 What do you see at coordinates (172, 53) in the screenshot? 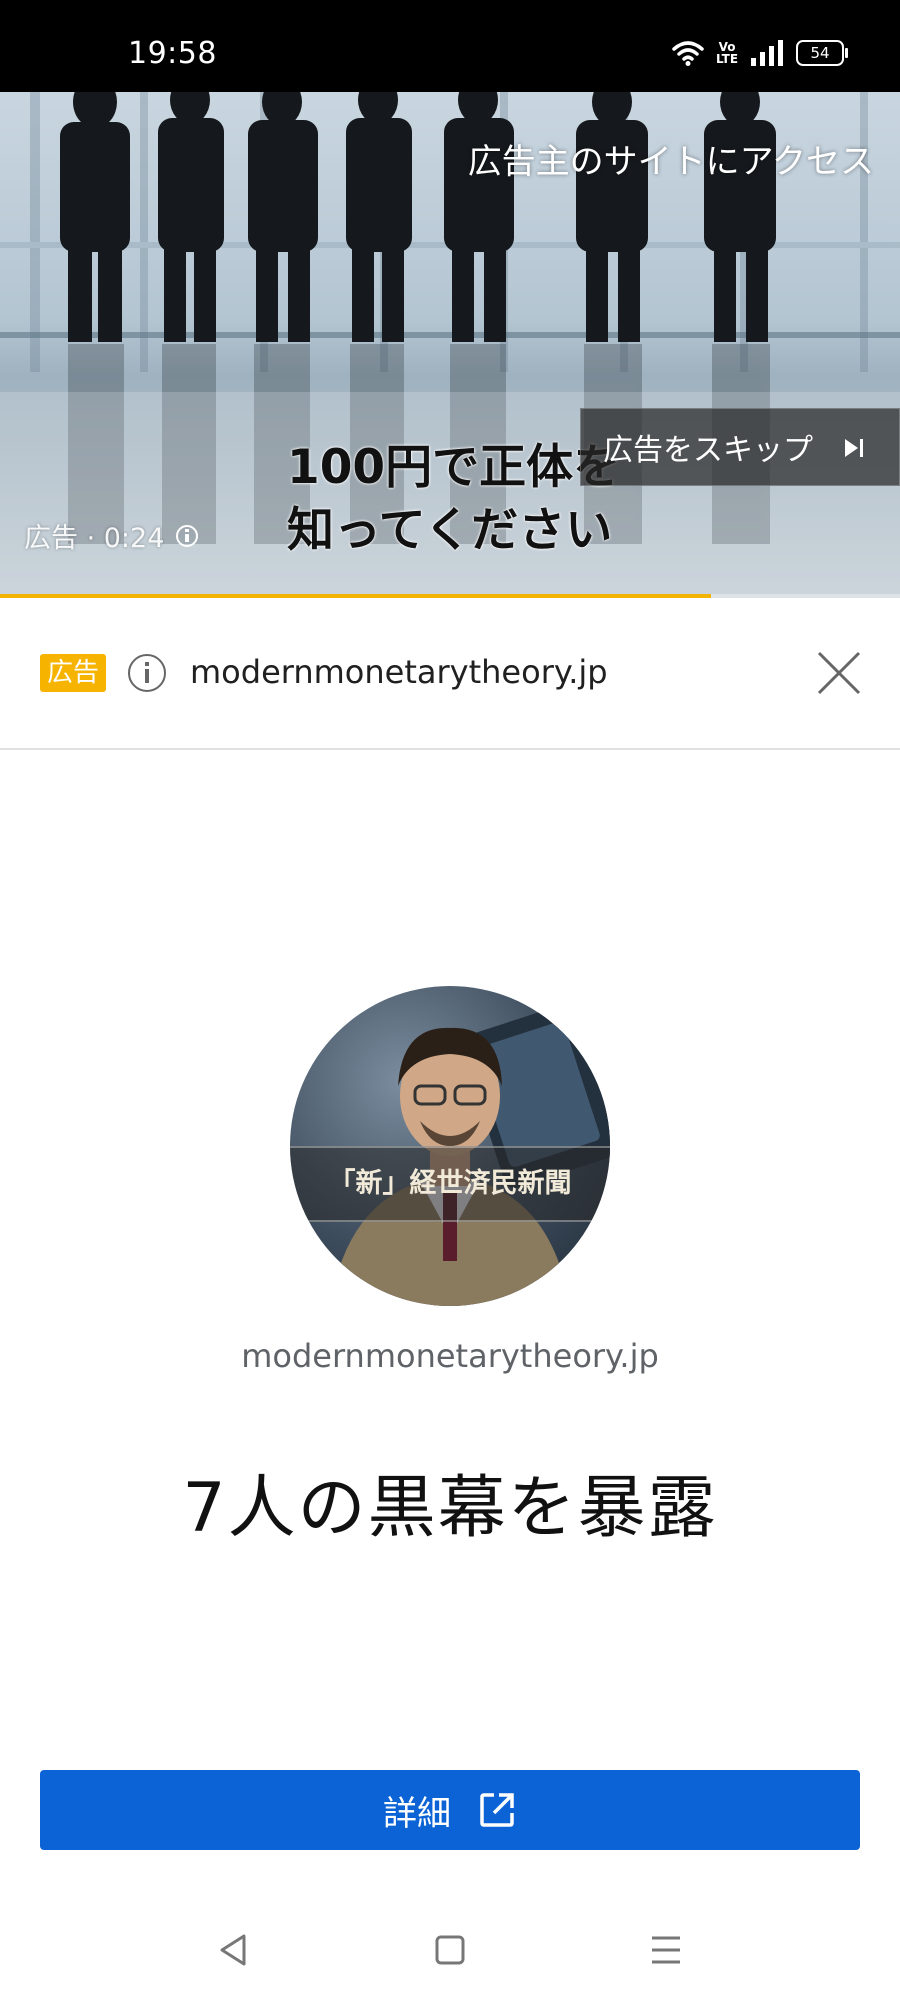
I see `status-time: 19:58` at bounding box center [172, 53].